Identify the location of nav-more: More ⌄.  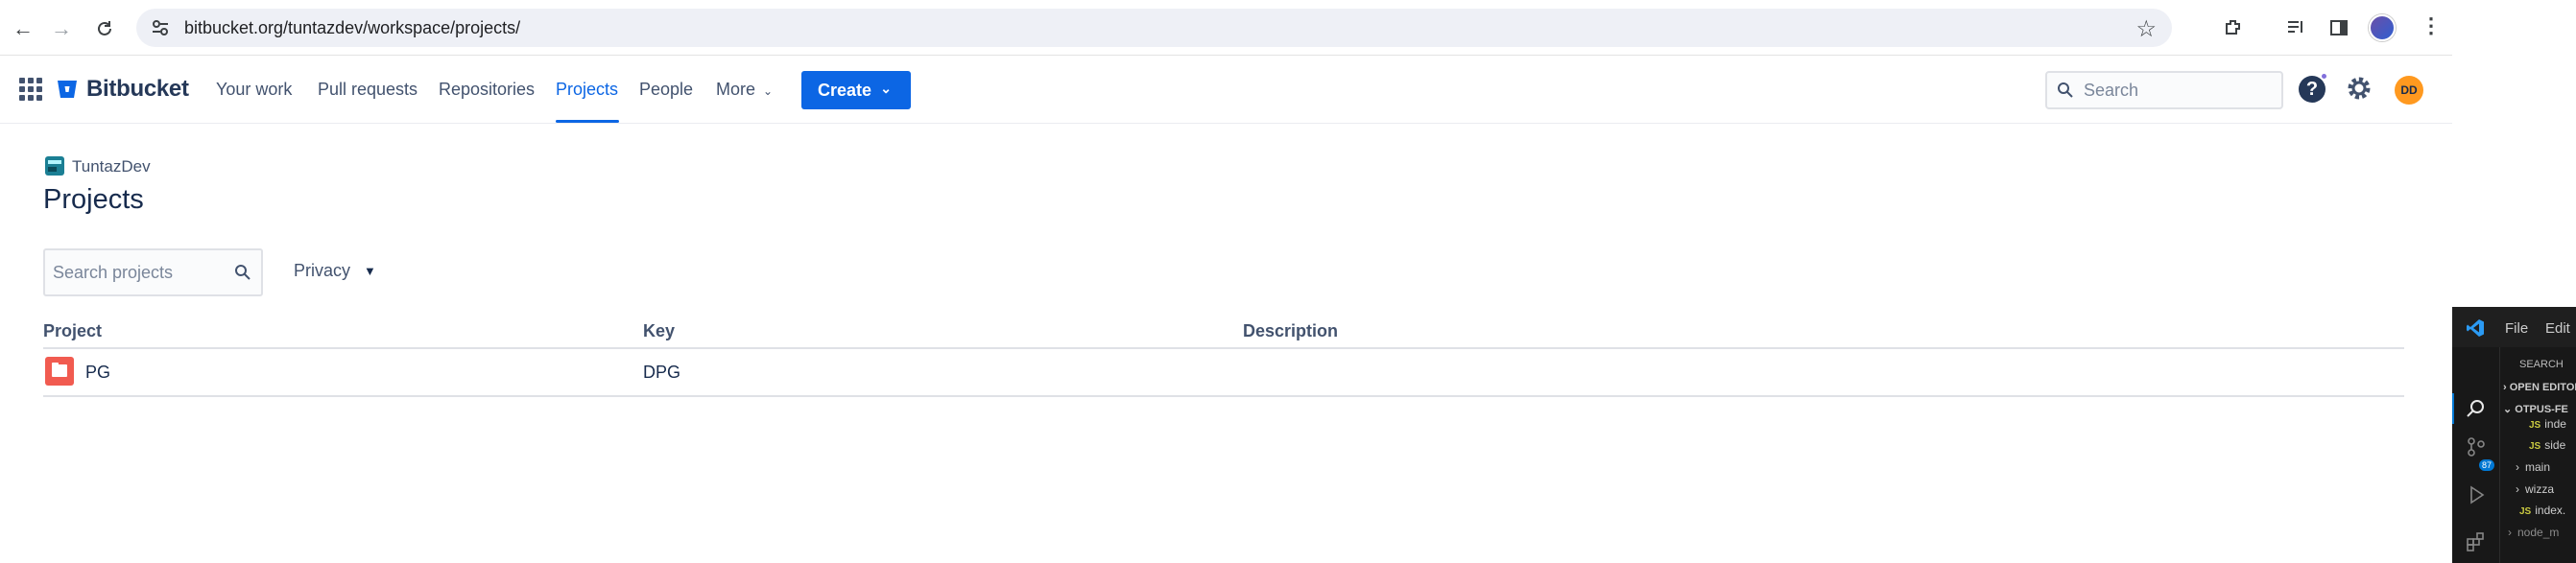
(744, 90).